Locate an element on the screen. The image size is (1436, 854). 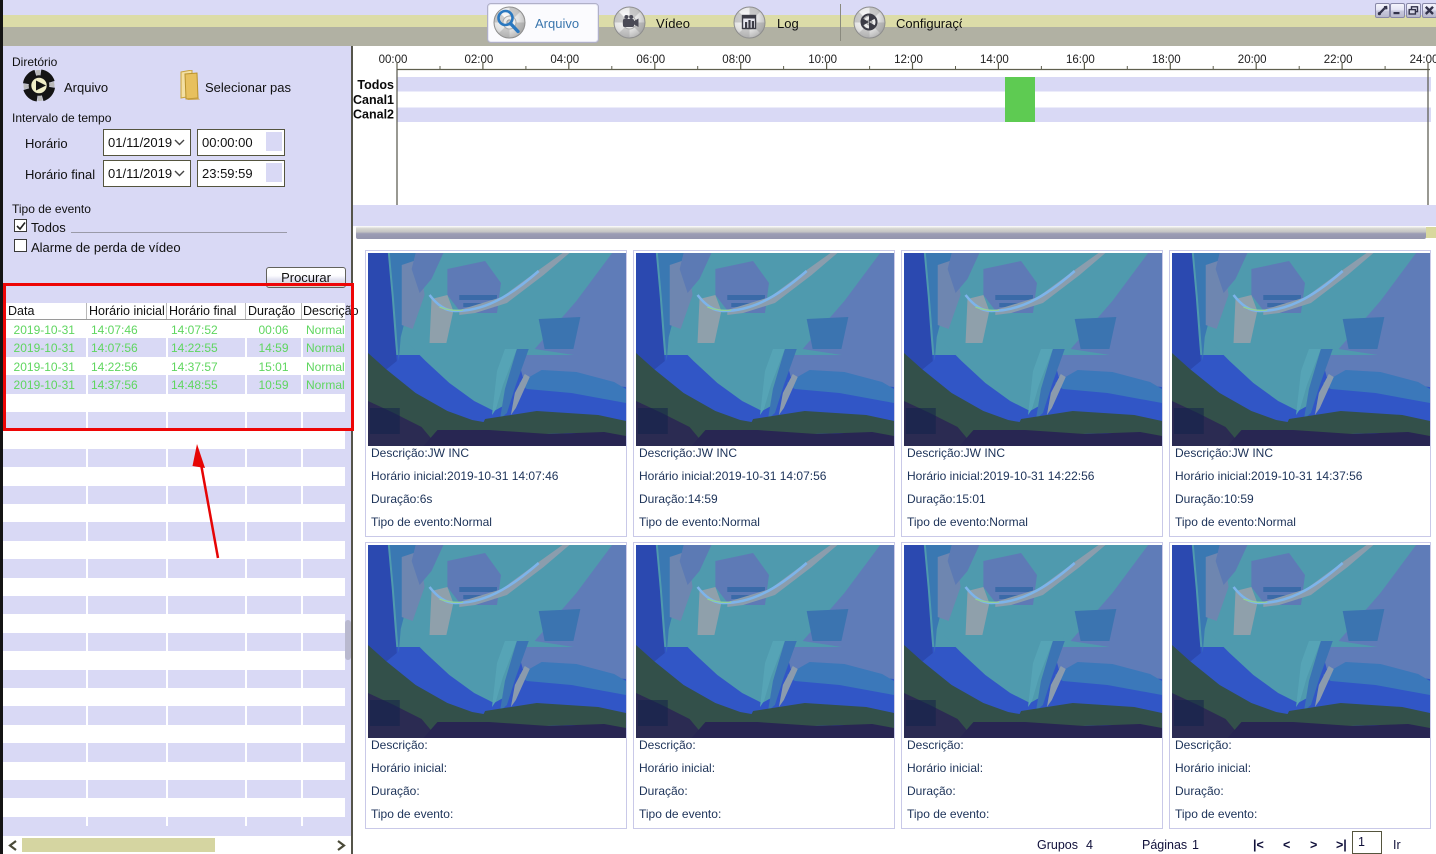
svg-text: 20:00 is located at coordinates (1252, 60).